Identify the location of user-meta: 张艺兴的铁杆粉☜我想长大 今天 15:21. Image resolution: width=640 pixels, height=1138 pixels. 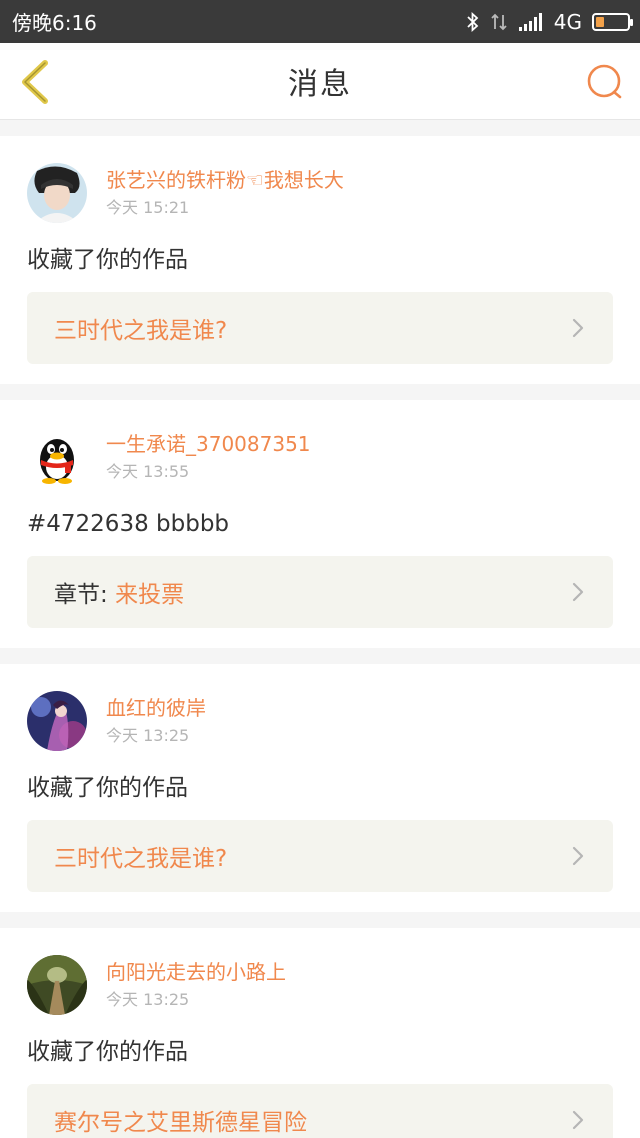
(225, 193).